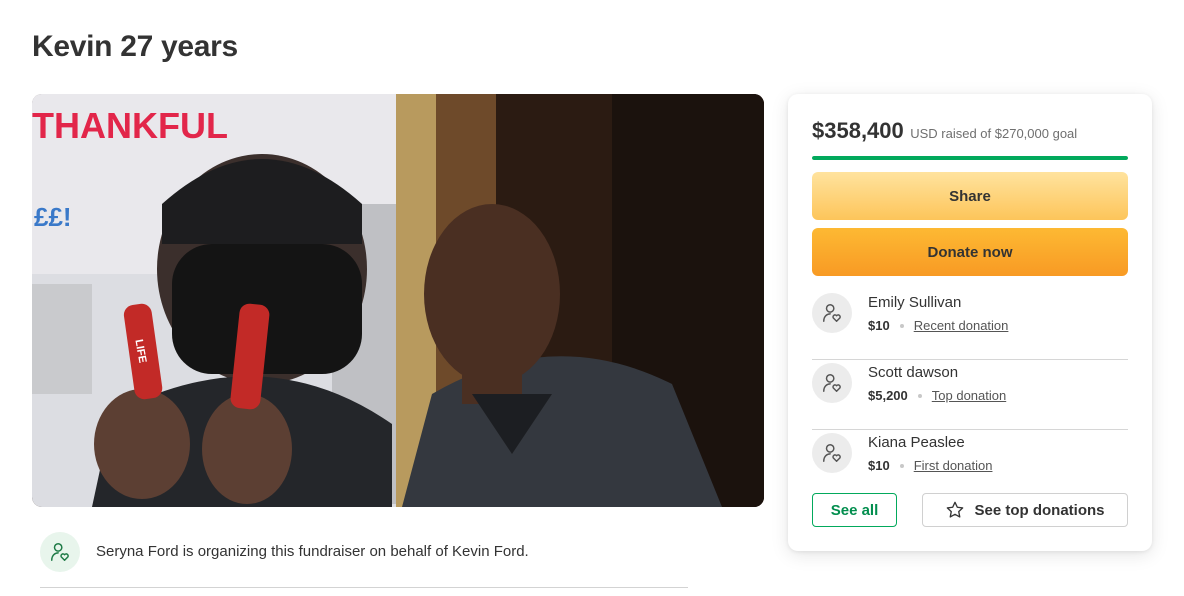  What do you see at coordinates (135, 46) in the screenshot?
I see `page-title: Kevin 27 years` at bounding box center [135, 46].